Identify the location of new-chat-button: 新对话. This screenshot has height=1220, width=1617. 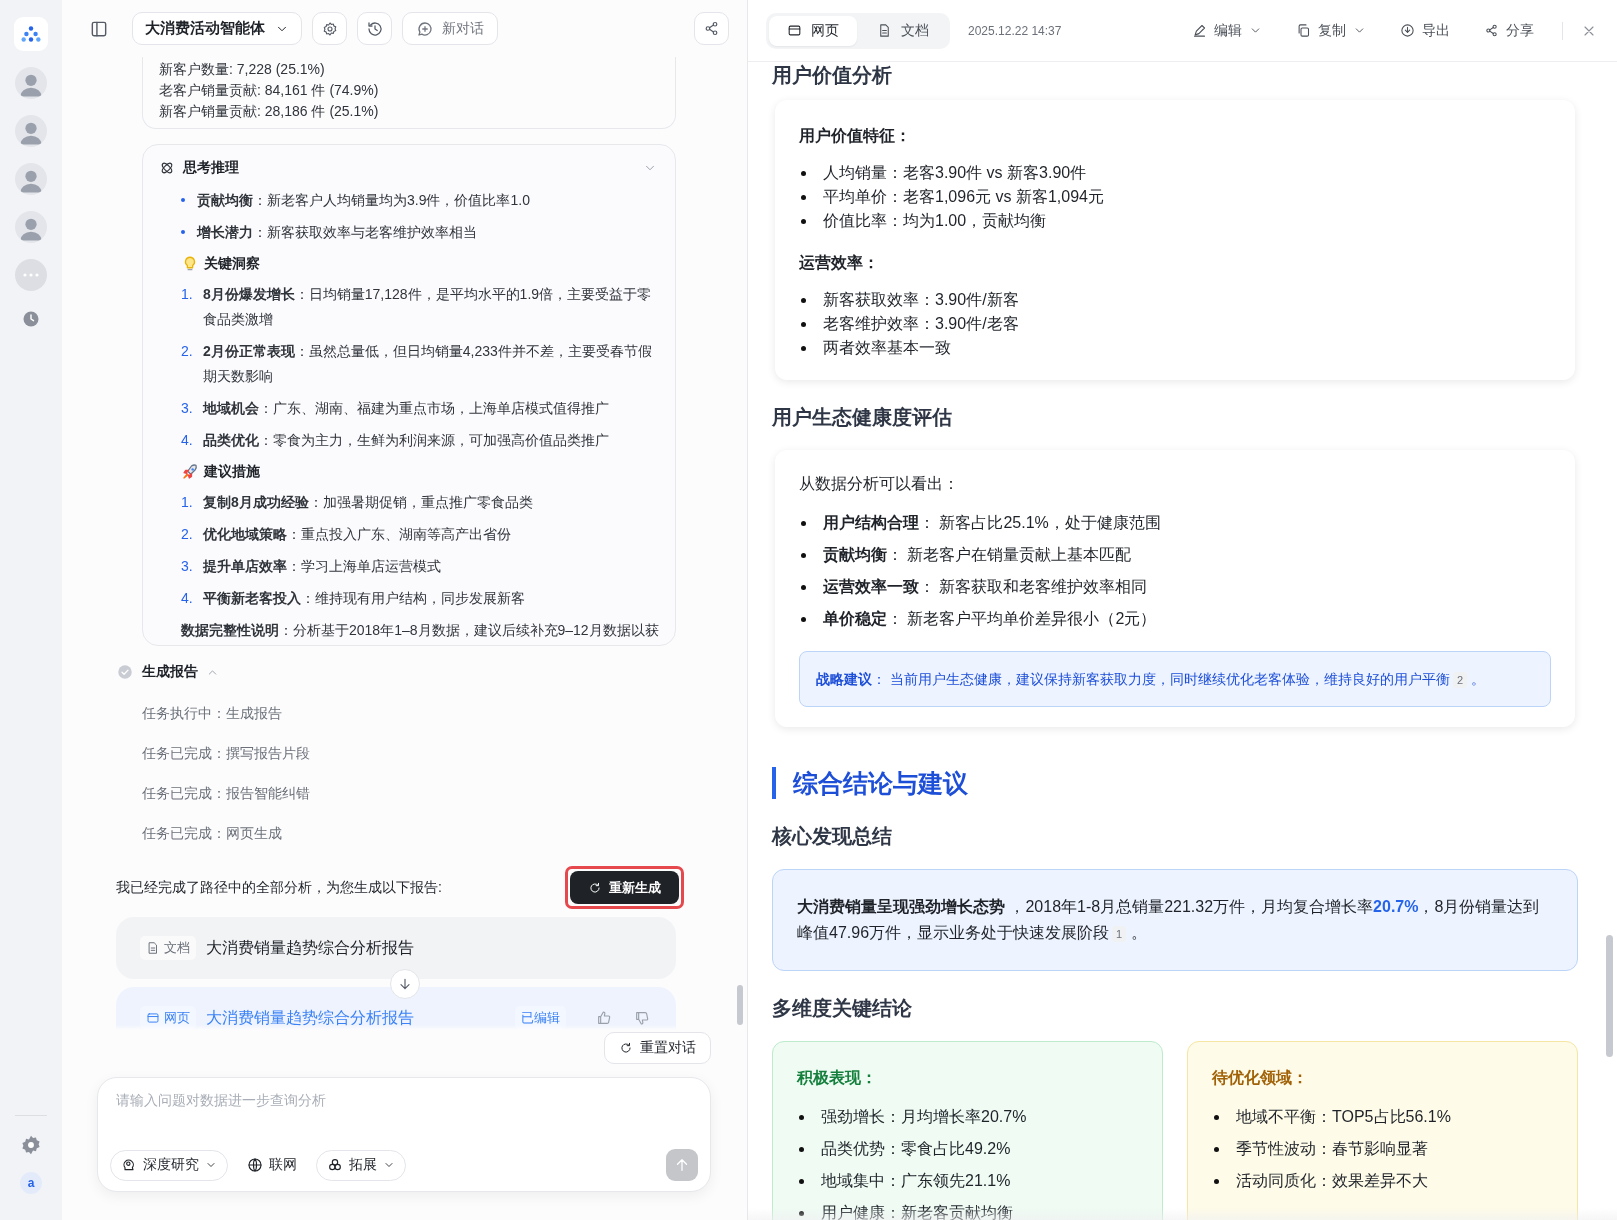
(450, 28).